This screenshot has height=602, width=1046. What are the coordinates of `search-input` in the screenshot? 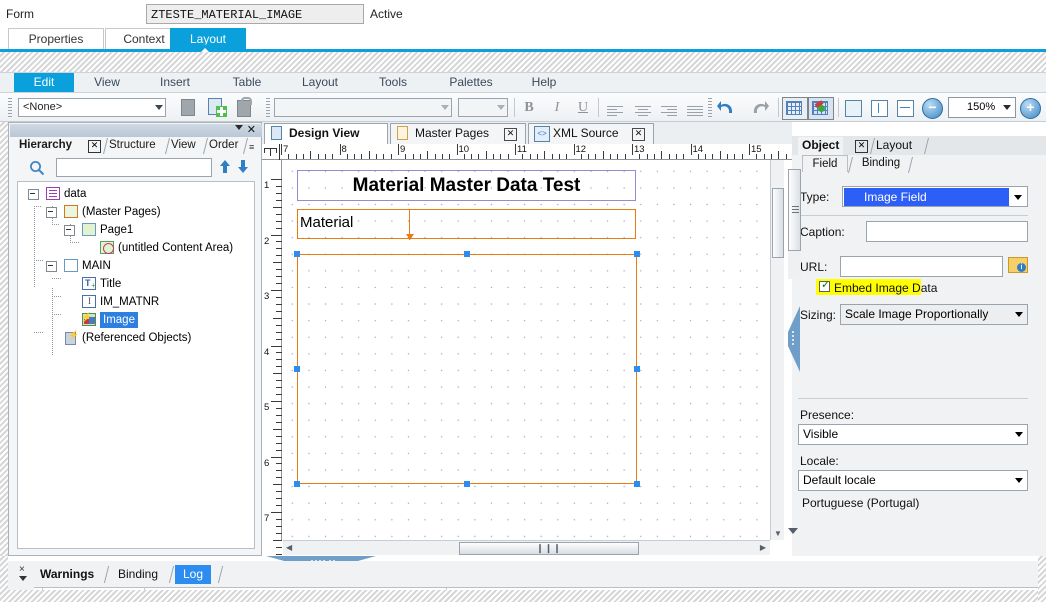 It's located at (134, 167).